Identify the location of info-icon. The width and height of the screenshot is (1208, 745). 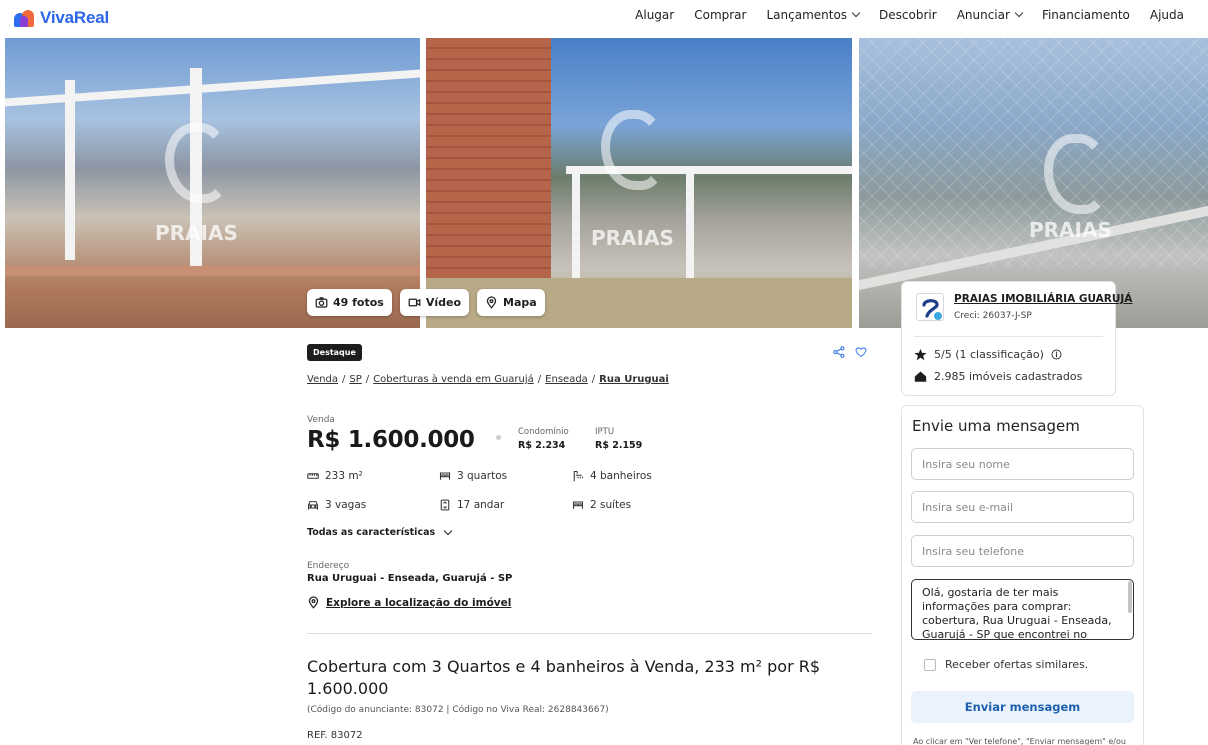
(1056, 354).